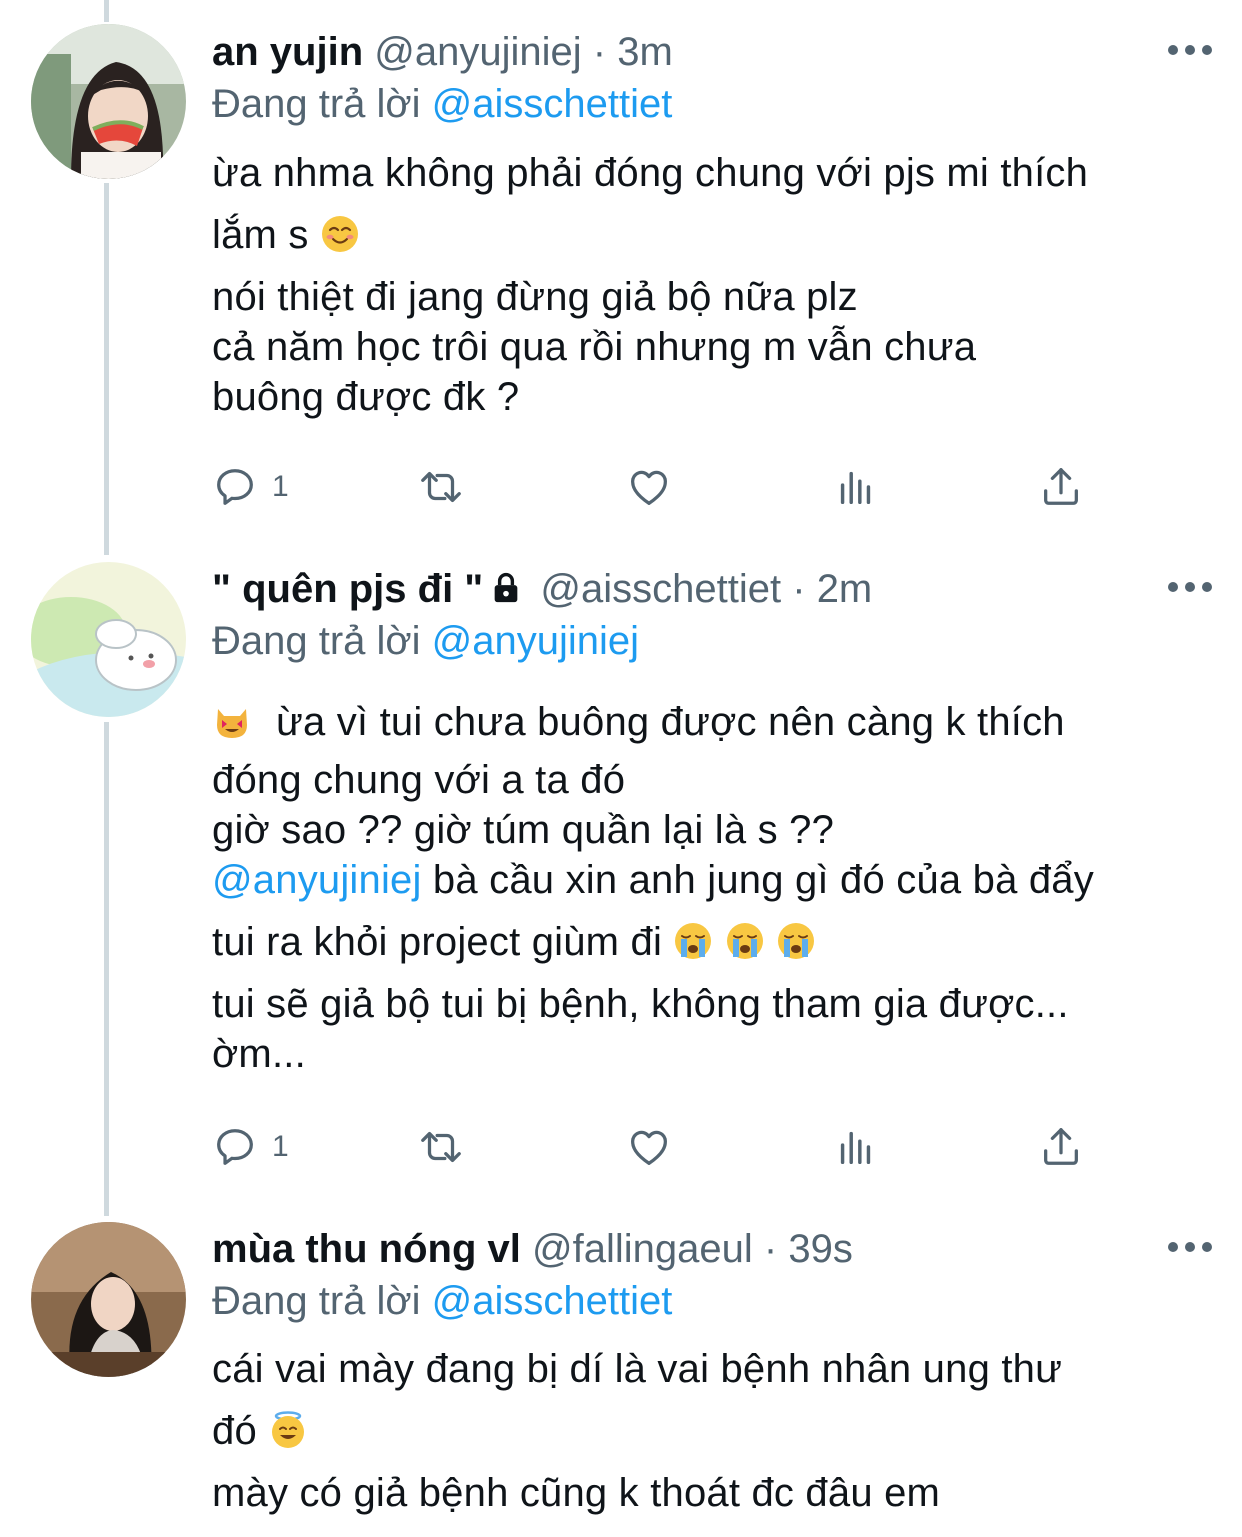 Image resolution: width=1242 pixels, height=1537 pixels. Describe the element at coordinates (712, 241) in the screenshot. I see `text-line: lắm s` at that location.